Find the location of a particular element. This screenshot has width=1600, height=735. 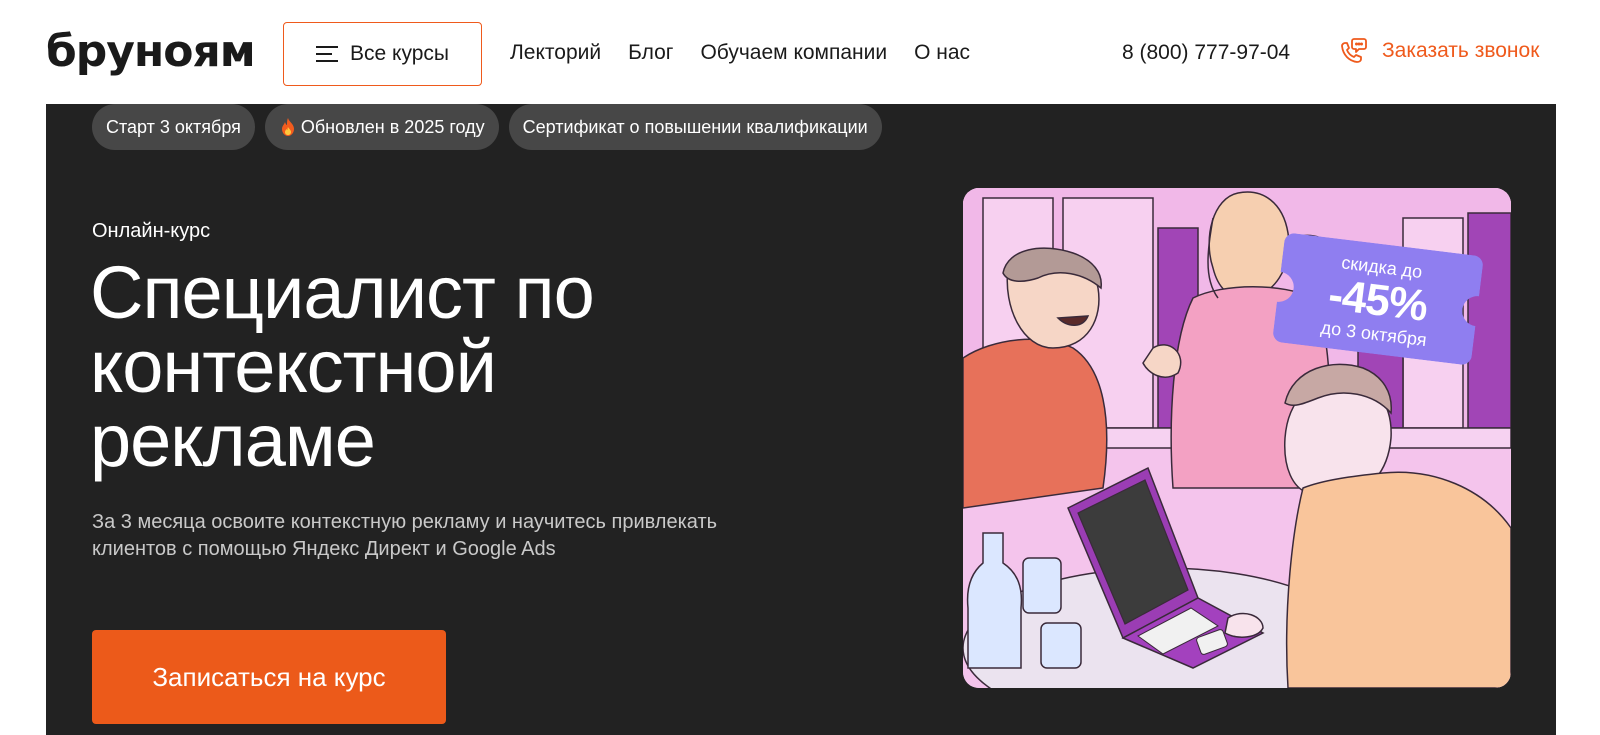

nav-item-lectorium: Лекторий is located at coordinates (555, 53).